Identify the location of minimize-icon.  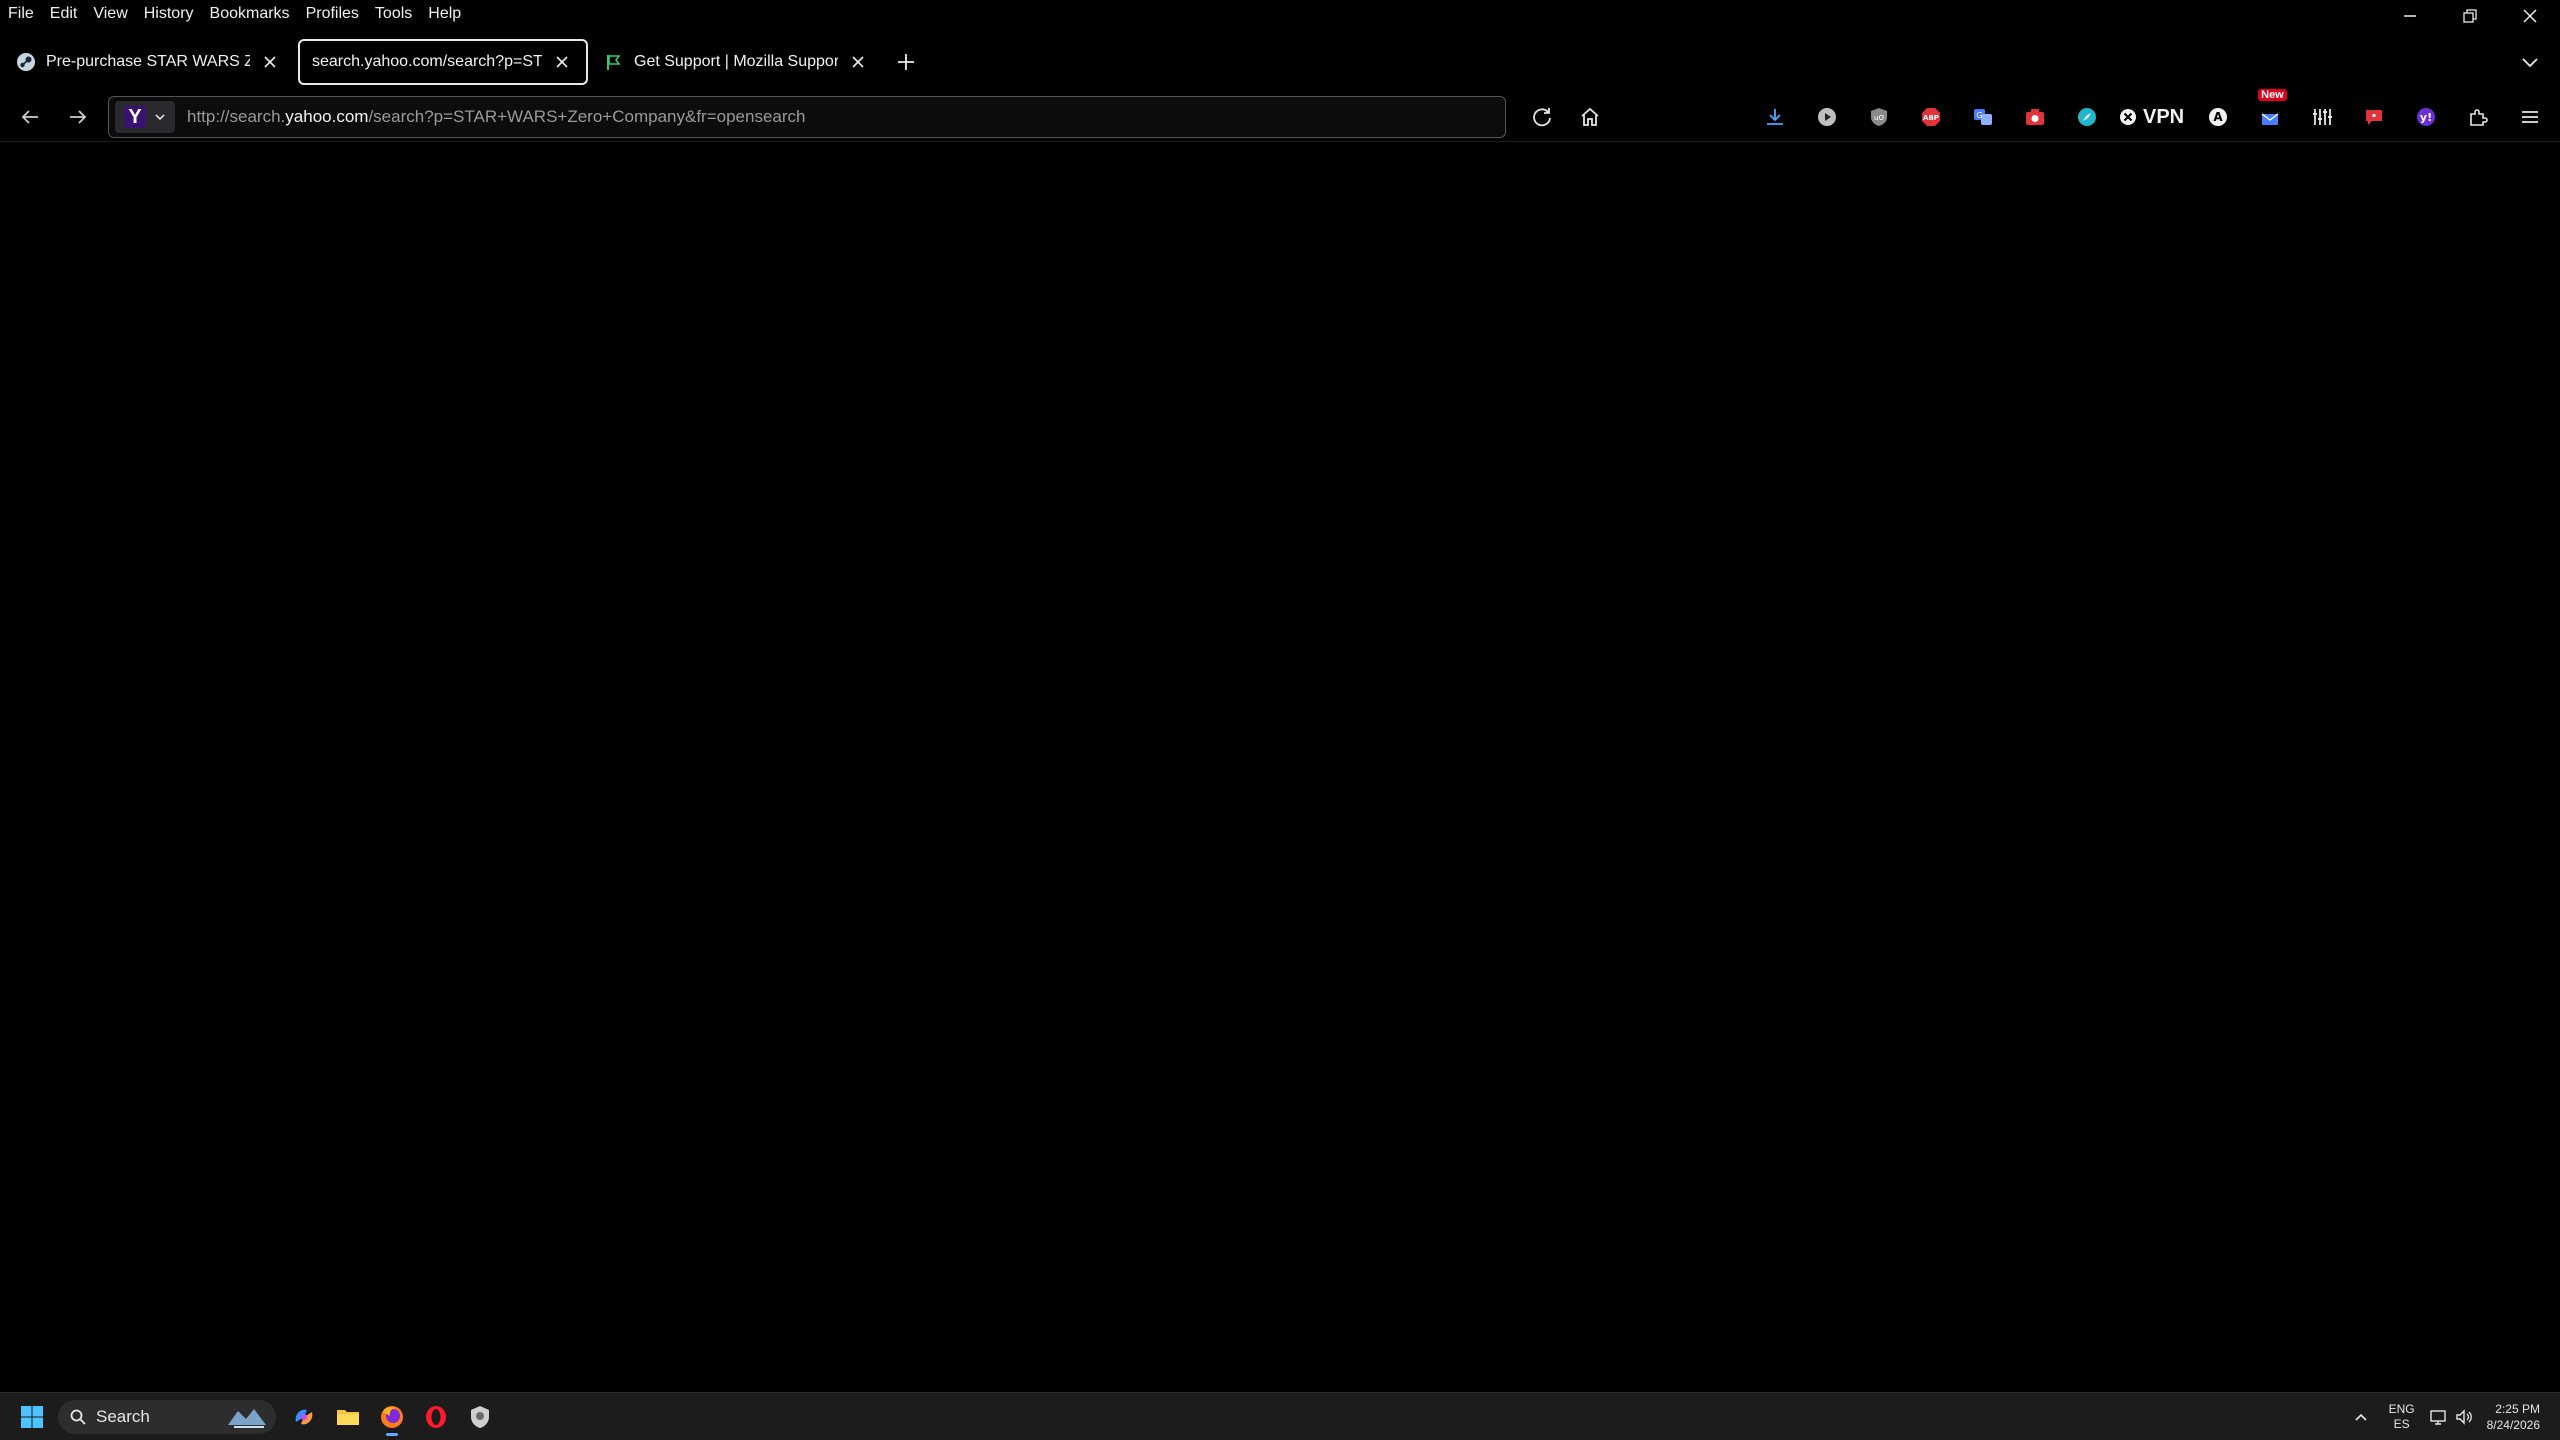
(2410, 16).